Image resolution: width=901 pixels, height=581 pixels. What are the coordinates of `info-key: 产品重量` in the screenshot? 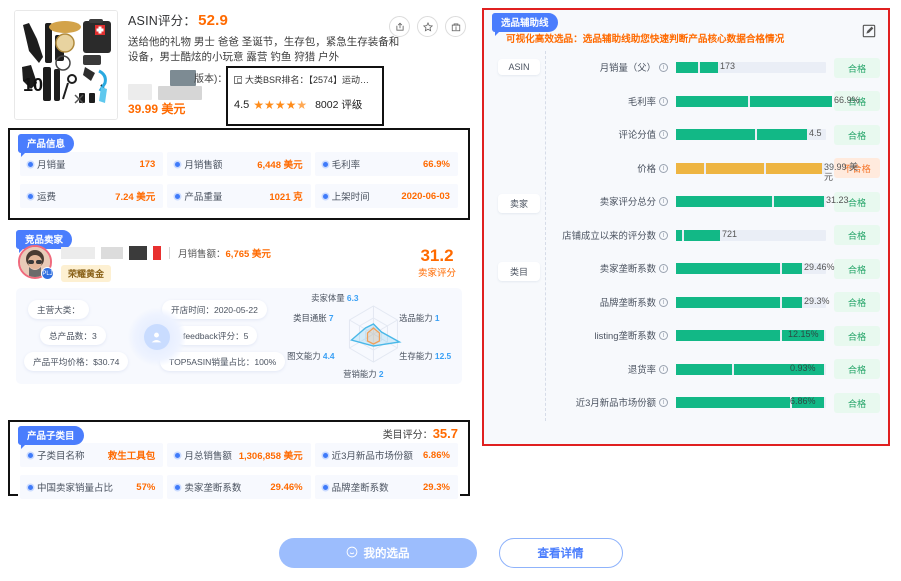 It's located at (198, 196).